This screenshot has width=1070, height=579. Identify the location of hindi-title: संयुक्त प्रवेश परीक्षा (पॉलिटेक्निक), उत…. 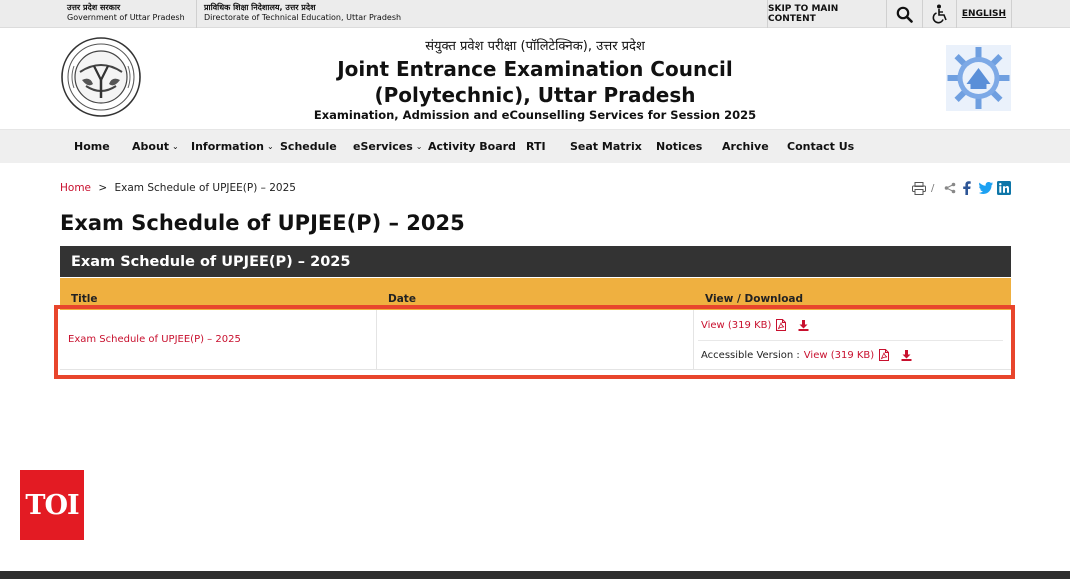
(535, 46).